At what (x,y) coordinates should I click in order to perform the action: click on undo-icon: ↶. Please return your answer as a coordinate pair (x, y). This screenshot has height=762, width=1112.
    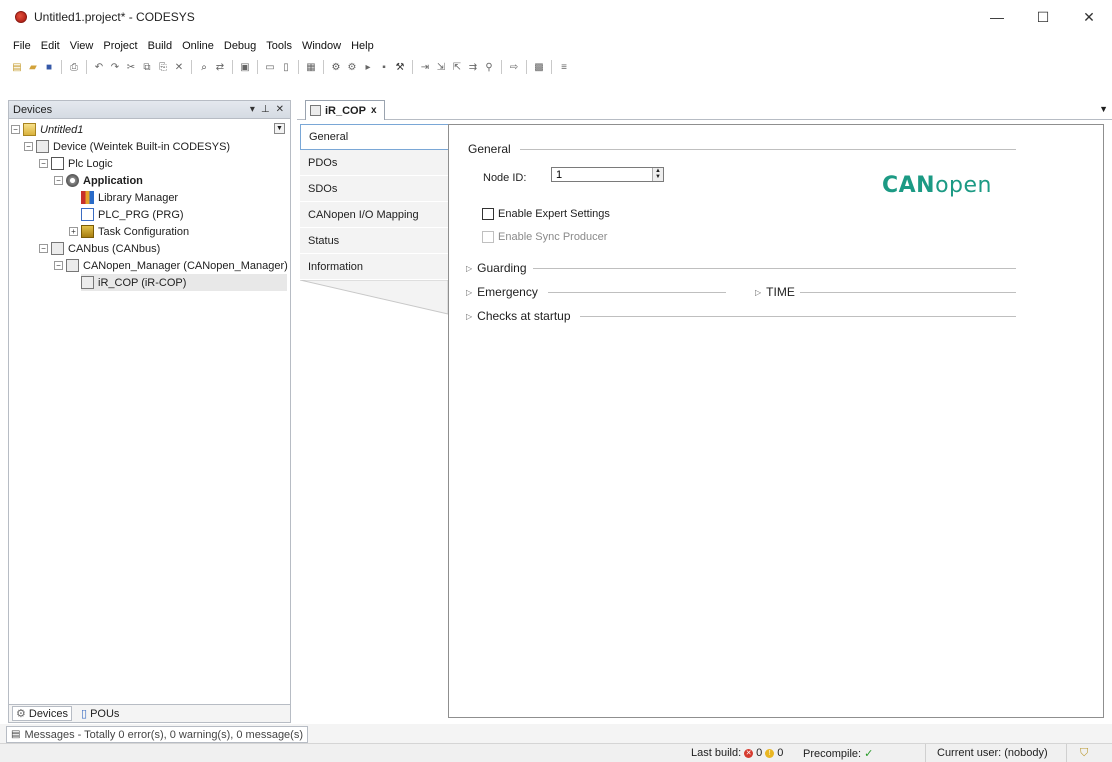
    Looking at the image, I should click on (99, 67).